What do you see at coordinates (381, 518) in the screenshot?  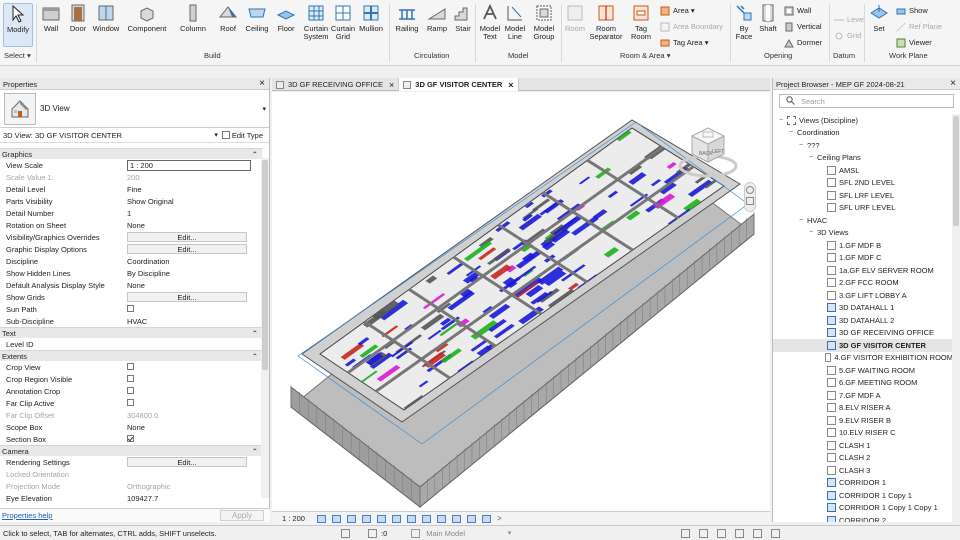 I see `rendering-icon` at bounding box center [381, 518].